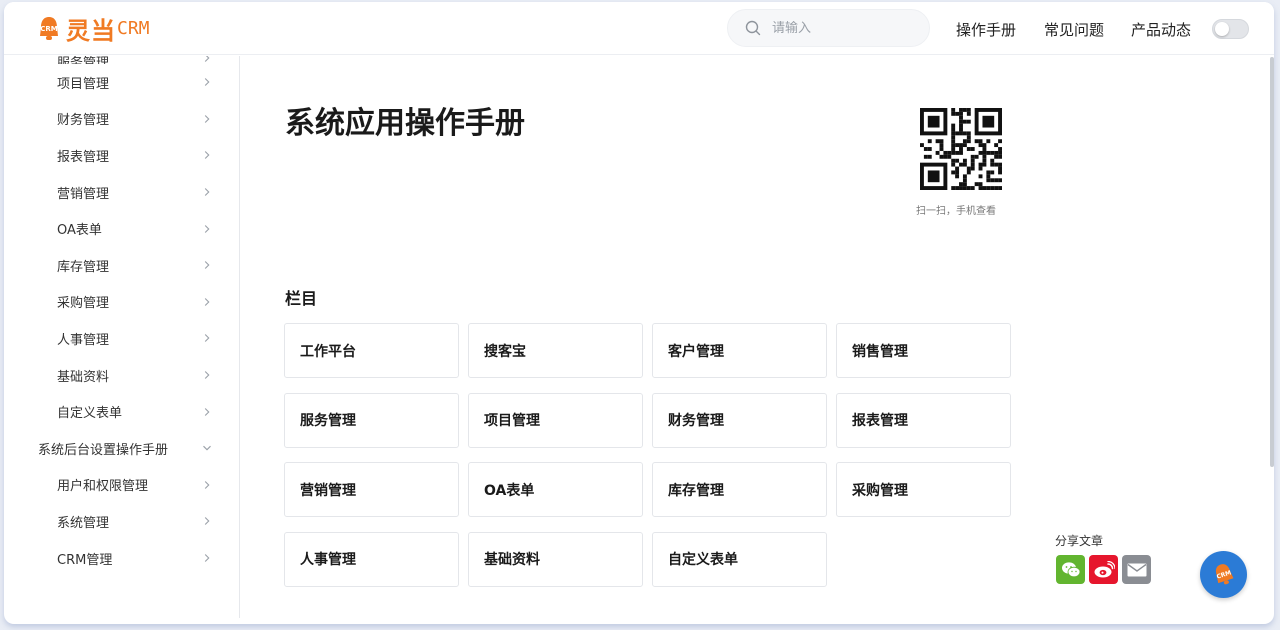 The height and width of the screenshot is (630, 1280). I want to click on share-mail-button, so click(1136, 569).